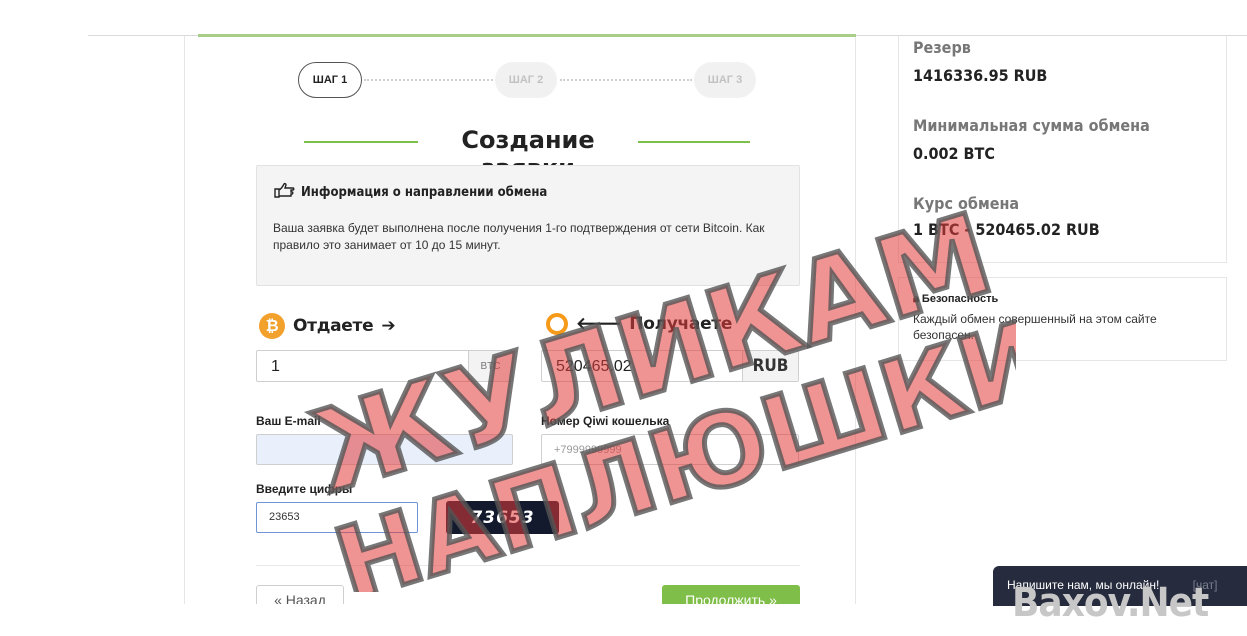  What do you see at coordinates (528, 565) in the screenshot?
I see `form-divider` at bounding box center [528, 565].